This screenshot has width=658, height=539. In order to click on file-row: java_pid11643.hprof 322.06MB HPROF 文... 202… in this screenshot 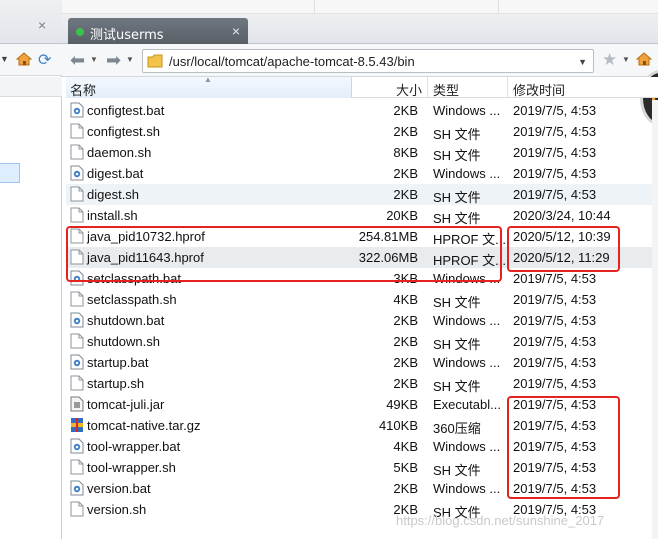, I will do `click(362, 257)`.